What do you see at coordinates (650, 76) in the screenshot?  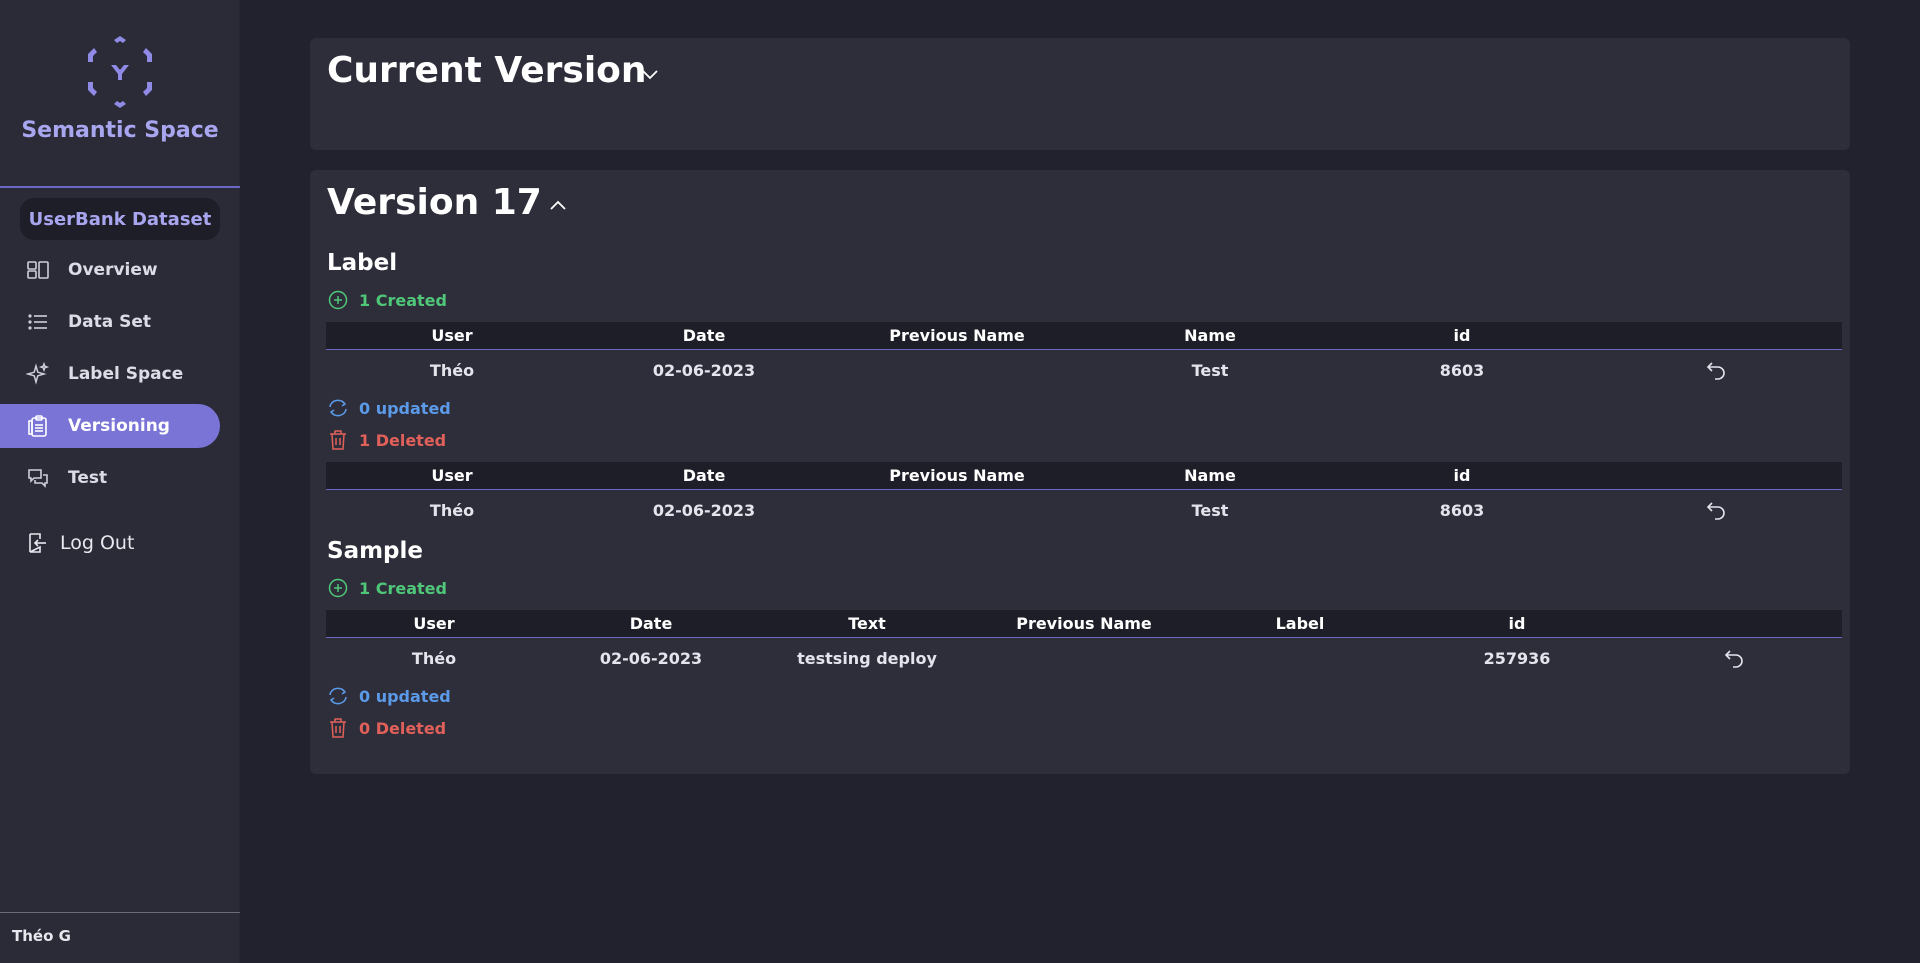 I see `chevron-down-icon` at bounding box center [650, 76].